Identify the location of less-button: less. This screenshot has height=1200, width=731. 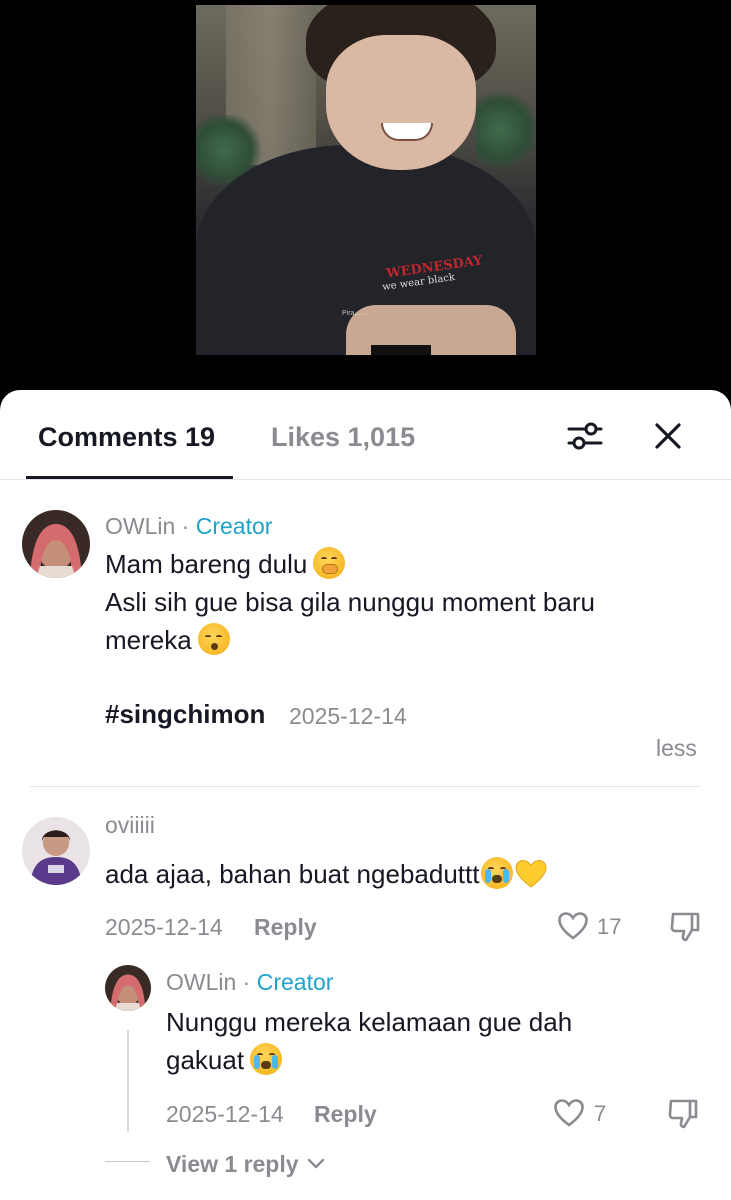
(676, 748).